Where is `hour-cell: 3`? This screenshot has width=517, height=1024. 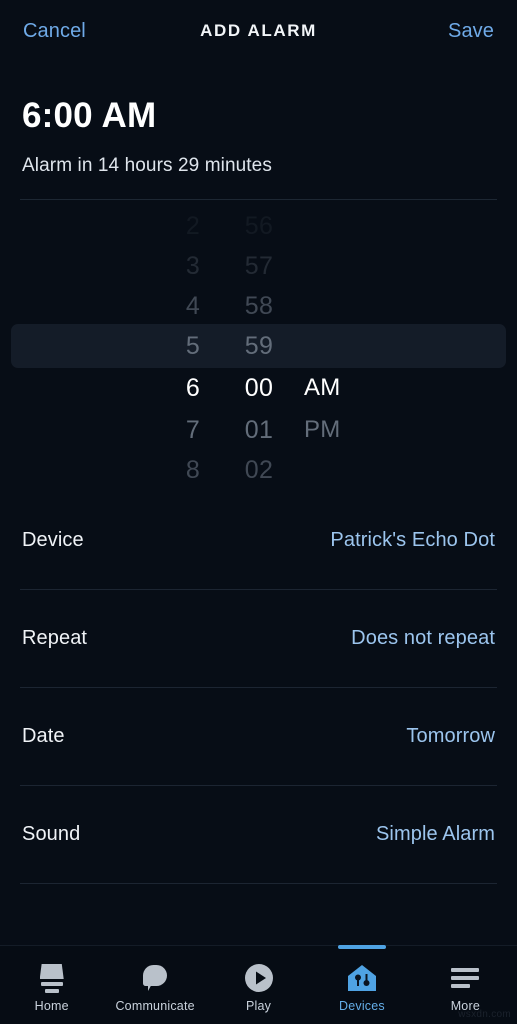
hour-cell: 3 is located at coordinates (193, 266).